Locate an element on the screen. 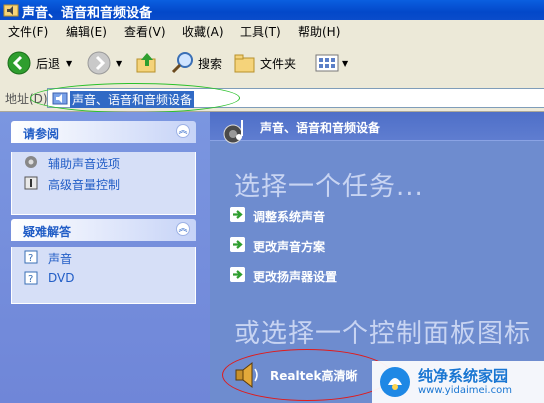 The image size is (544, 403). see-also-panel: 请参阅 ︽ 辅助声音选项 高级音量控制 is located at coordinates (103, 168).